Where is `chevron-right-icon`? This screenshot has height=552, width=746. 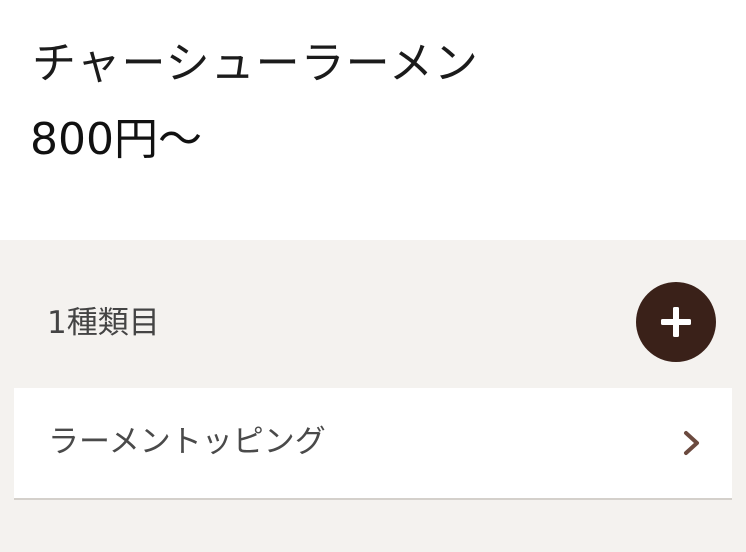 chevron-right-icon is located at coordinates (691, 443).